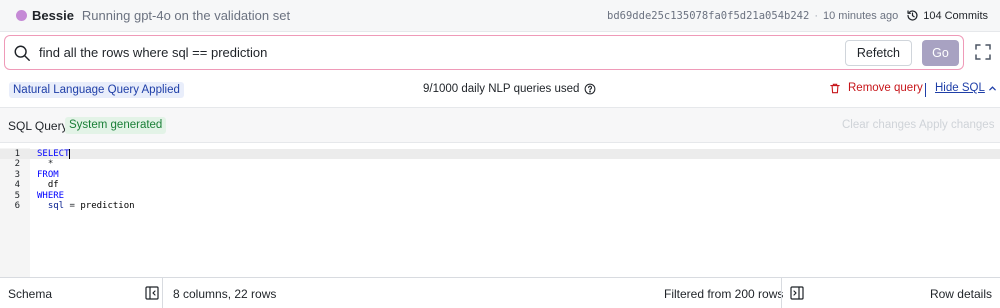 Image resolution: width=1000 pixels, height=308 pixels. What do you see at coordinates (940, 52) in the screenshot?
I see `go-button: Go` at bounding box center [940, 52].